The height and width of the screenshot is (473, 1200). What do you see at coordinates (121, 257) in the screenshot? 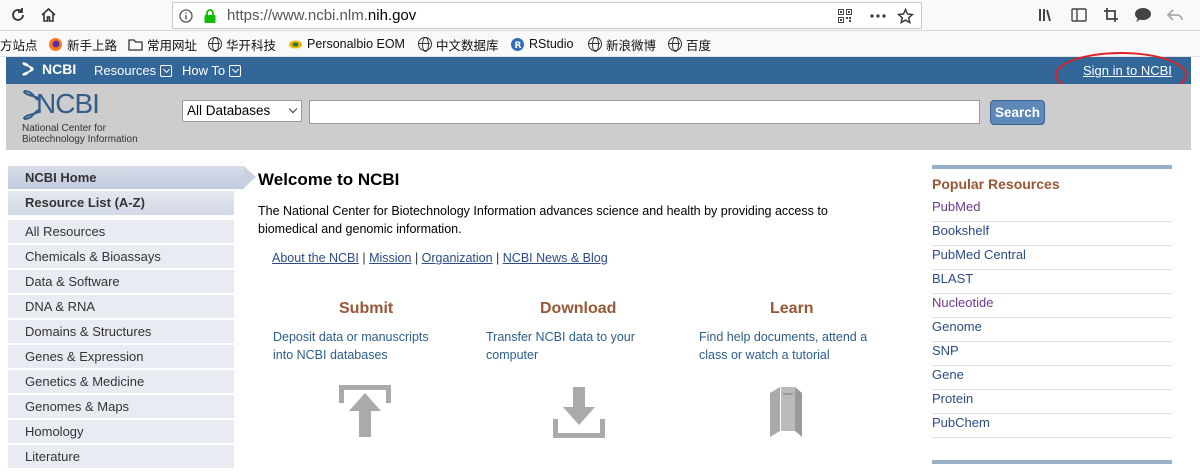
I see `sidebar-item: Chemicals & Bioassays` at bounding box center [121, 257].